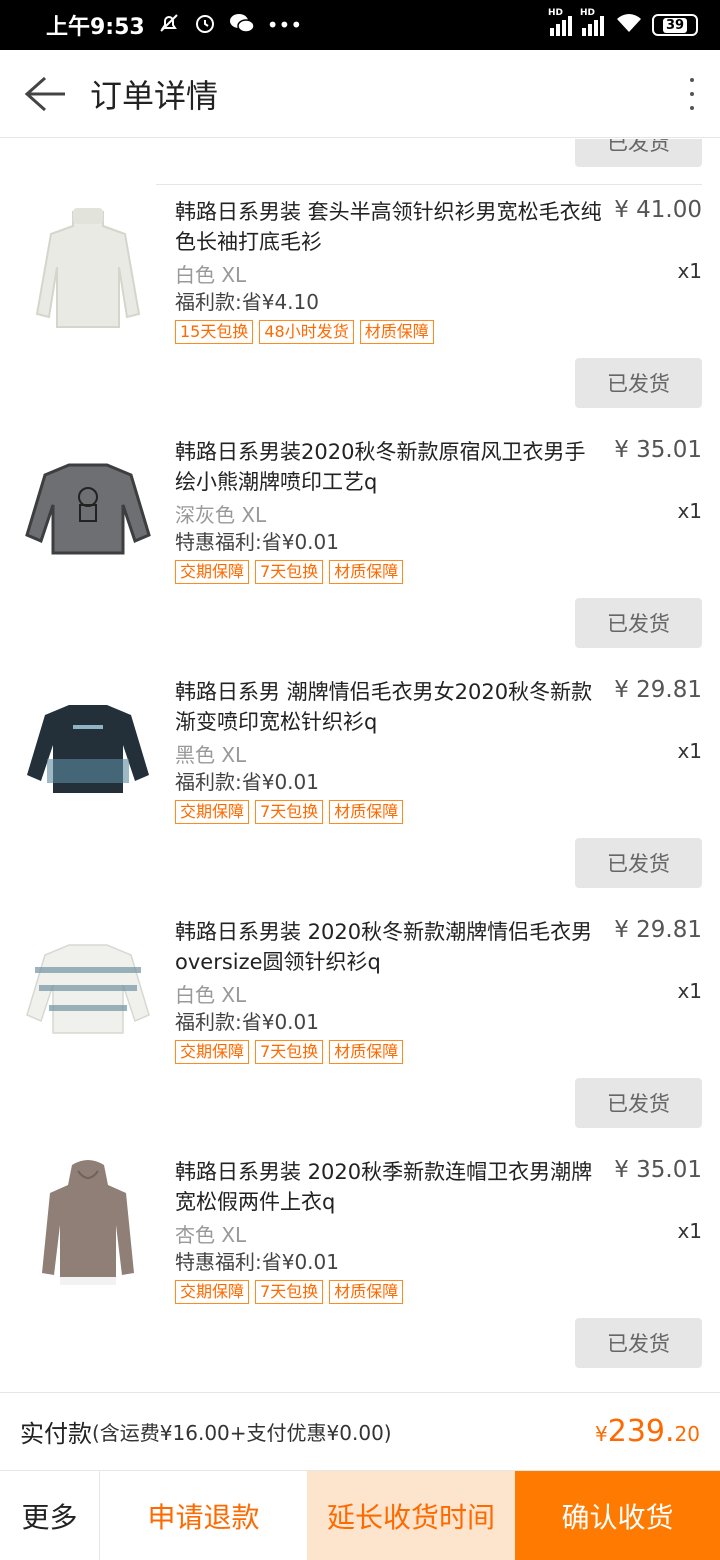 Image resolution: width=720 pixels, height=1560 pixels. What do you see at coordinates (390, 227) in the screenshot?
I see `product-name: 韩路日系男装 套头半高领针织衫男宽松毛衣纯色长袖打底毛衫` at bounding box center [390, 227].